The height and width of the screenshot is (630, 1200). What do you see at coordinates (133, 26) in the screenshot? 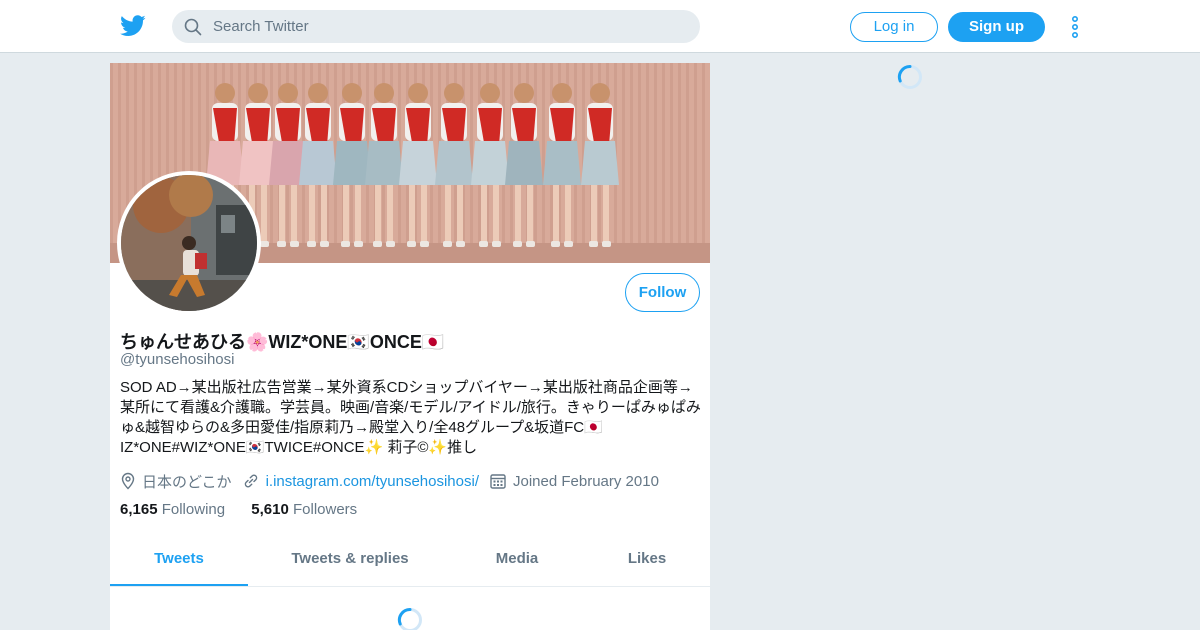
I see `twitter-bird-icon` at bounding box center [133, 26].